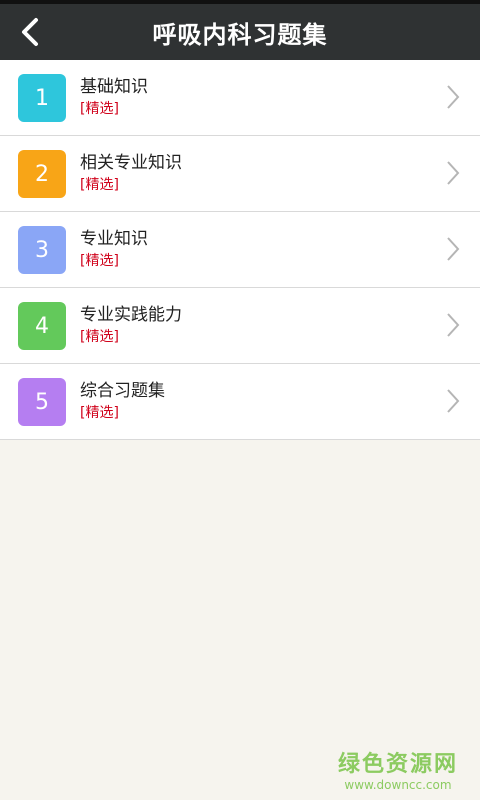 Image resolution: width=480 pixels, height=800 pixels. Describe the element at coordinates (397, 764) in the screenshot. I see `watermark-name: 绿色资源网` at that location.